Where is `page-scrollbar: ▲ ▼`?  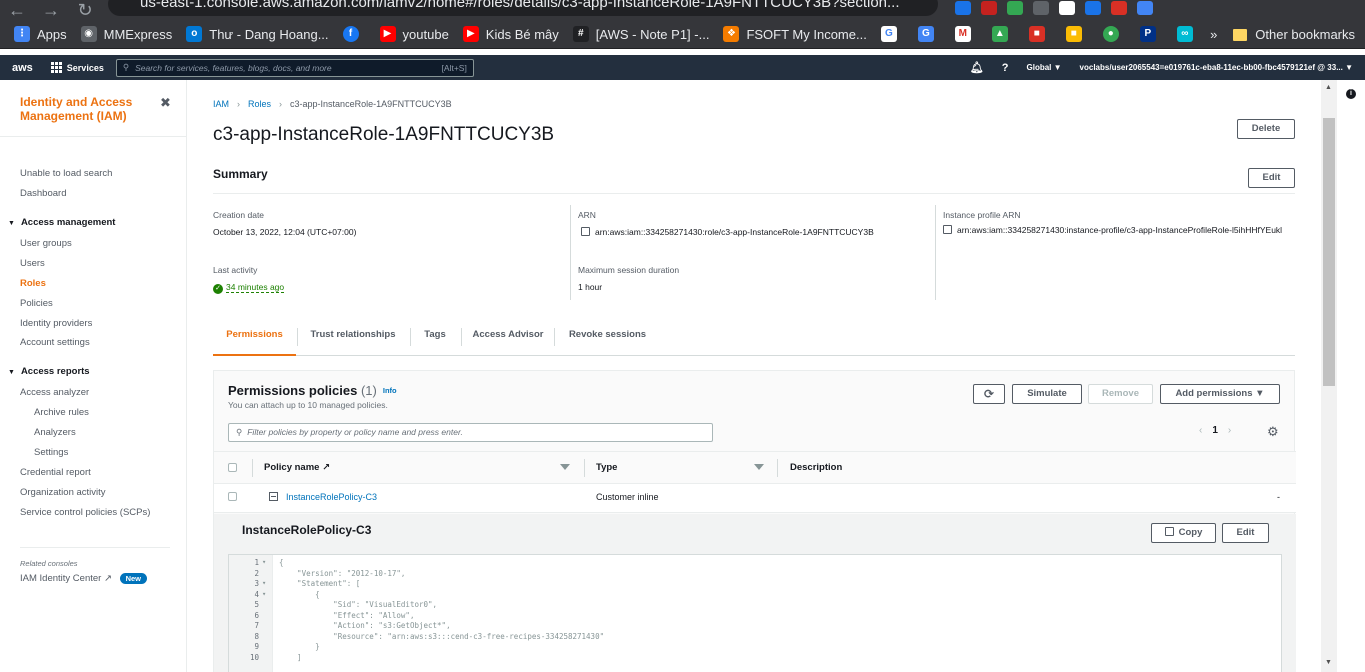 page-scrollbar: ▲ ▼ is located at coordinates (1329, 376).